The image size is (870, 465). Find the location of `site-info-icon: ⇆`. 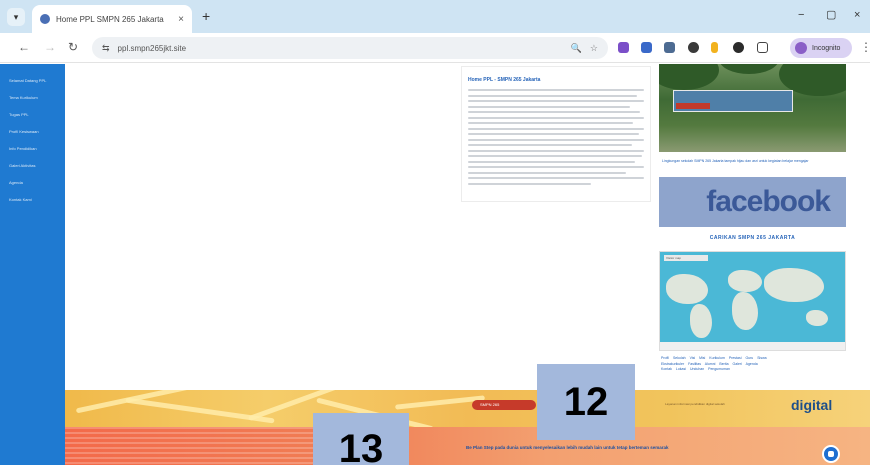

site-info-icon: ⇆ is located at coordinates (106, 48).